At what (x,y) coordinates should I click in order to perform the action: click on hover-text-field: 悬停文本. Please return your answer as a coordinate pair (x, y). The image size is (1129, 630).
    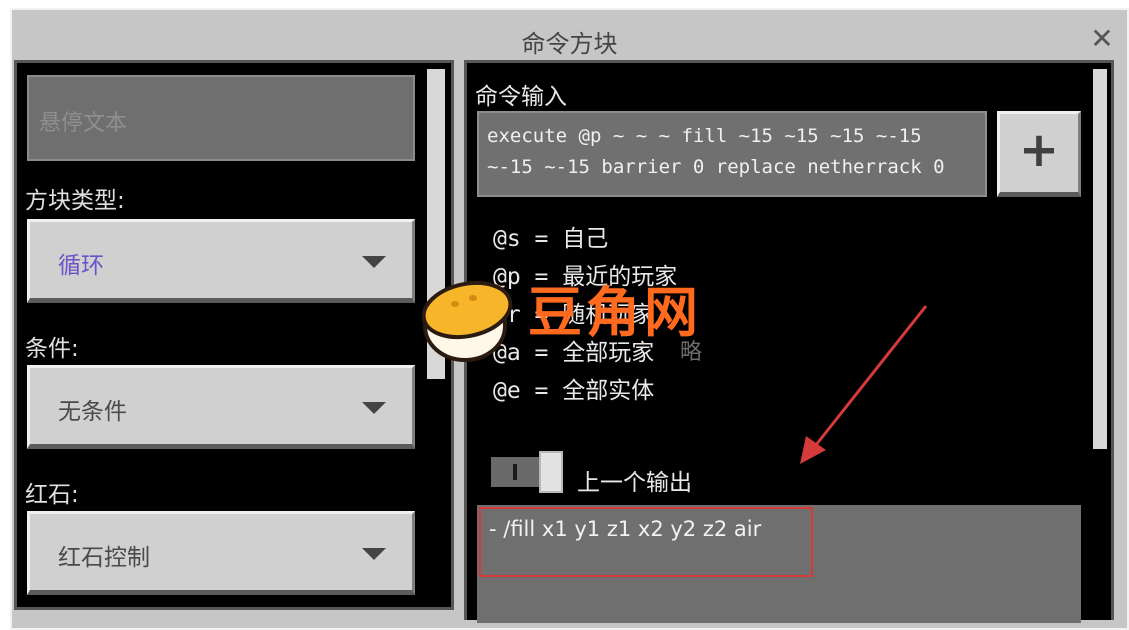
    Looking at the image, I should click on (221, 118).